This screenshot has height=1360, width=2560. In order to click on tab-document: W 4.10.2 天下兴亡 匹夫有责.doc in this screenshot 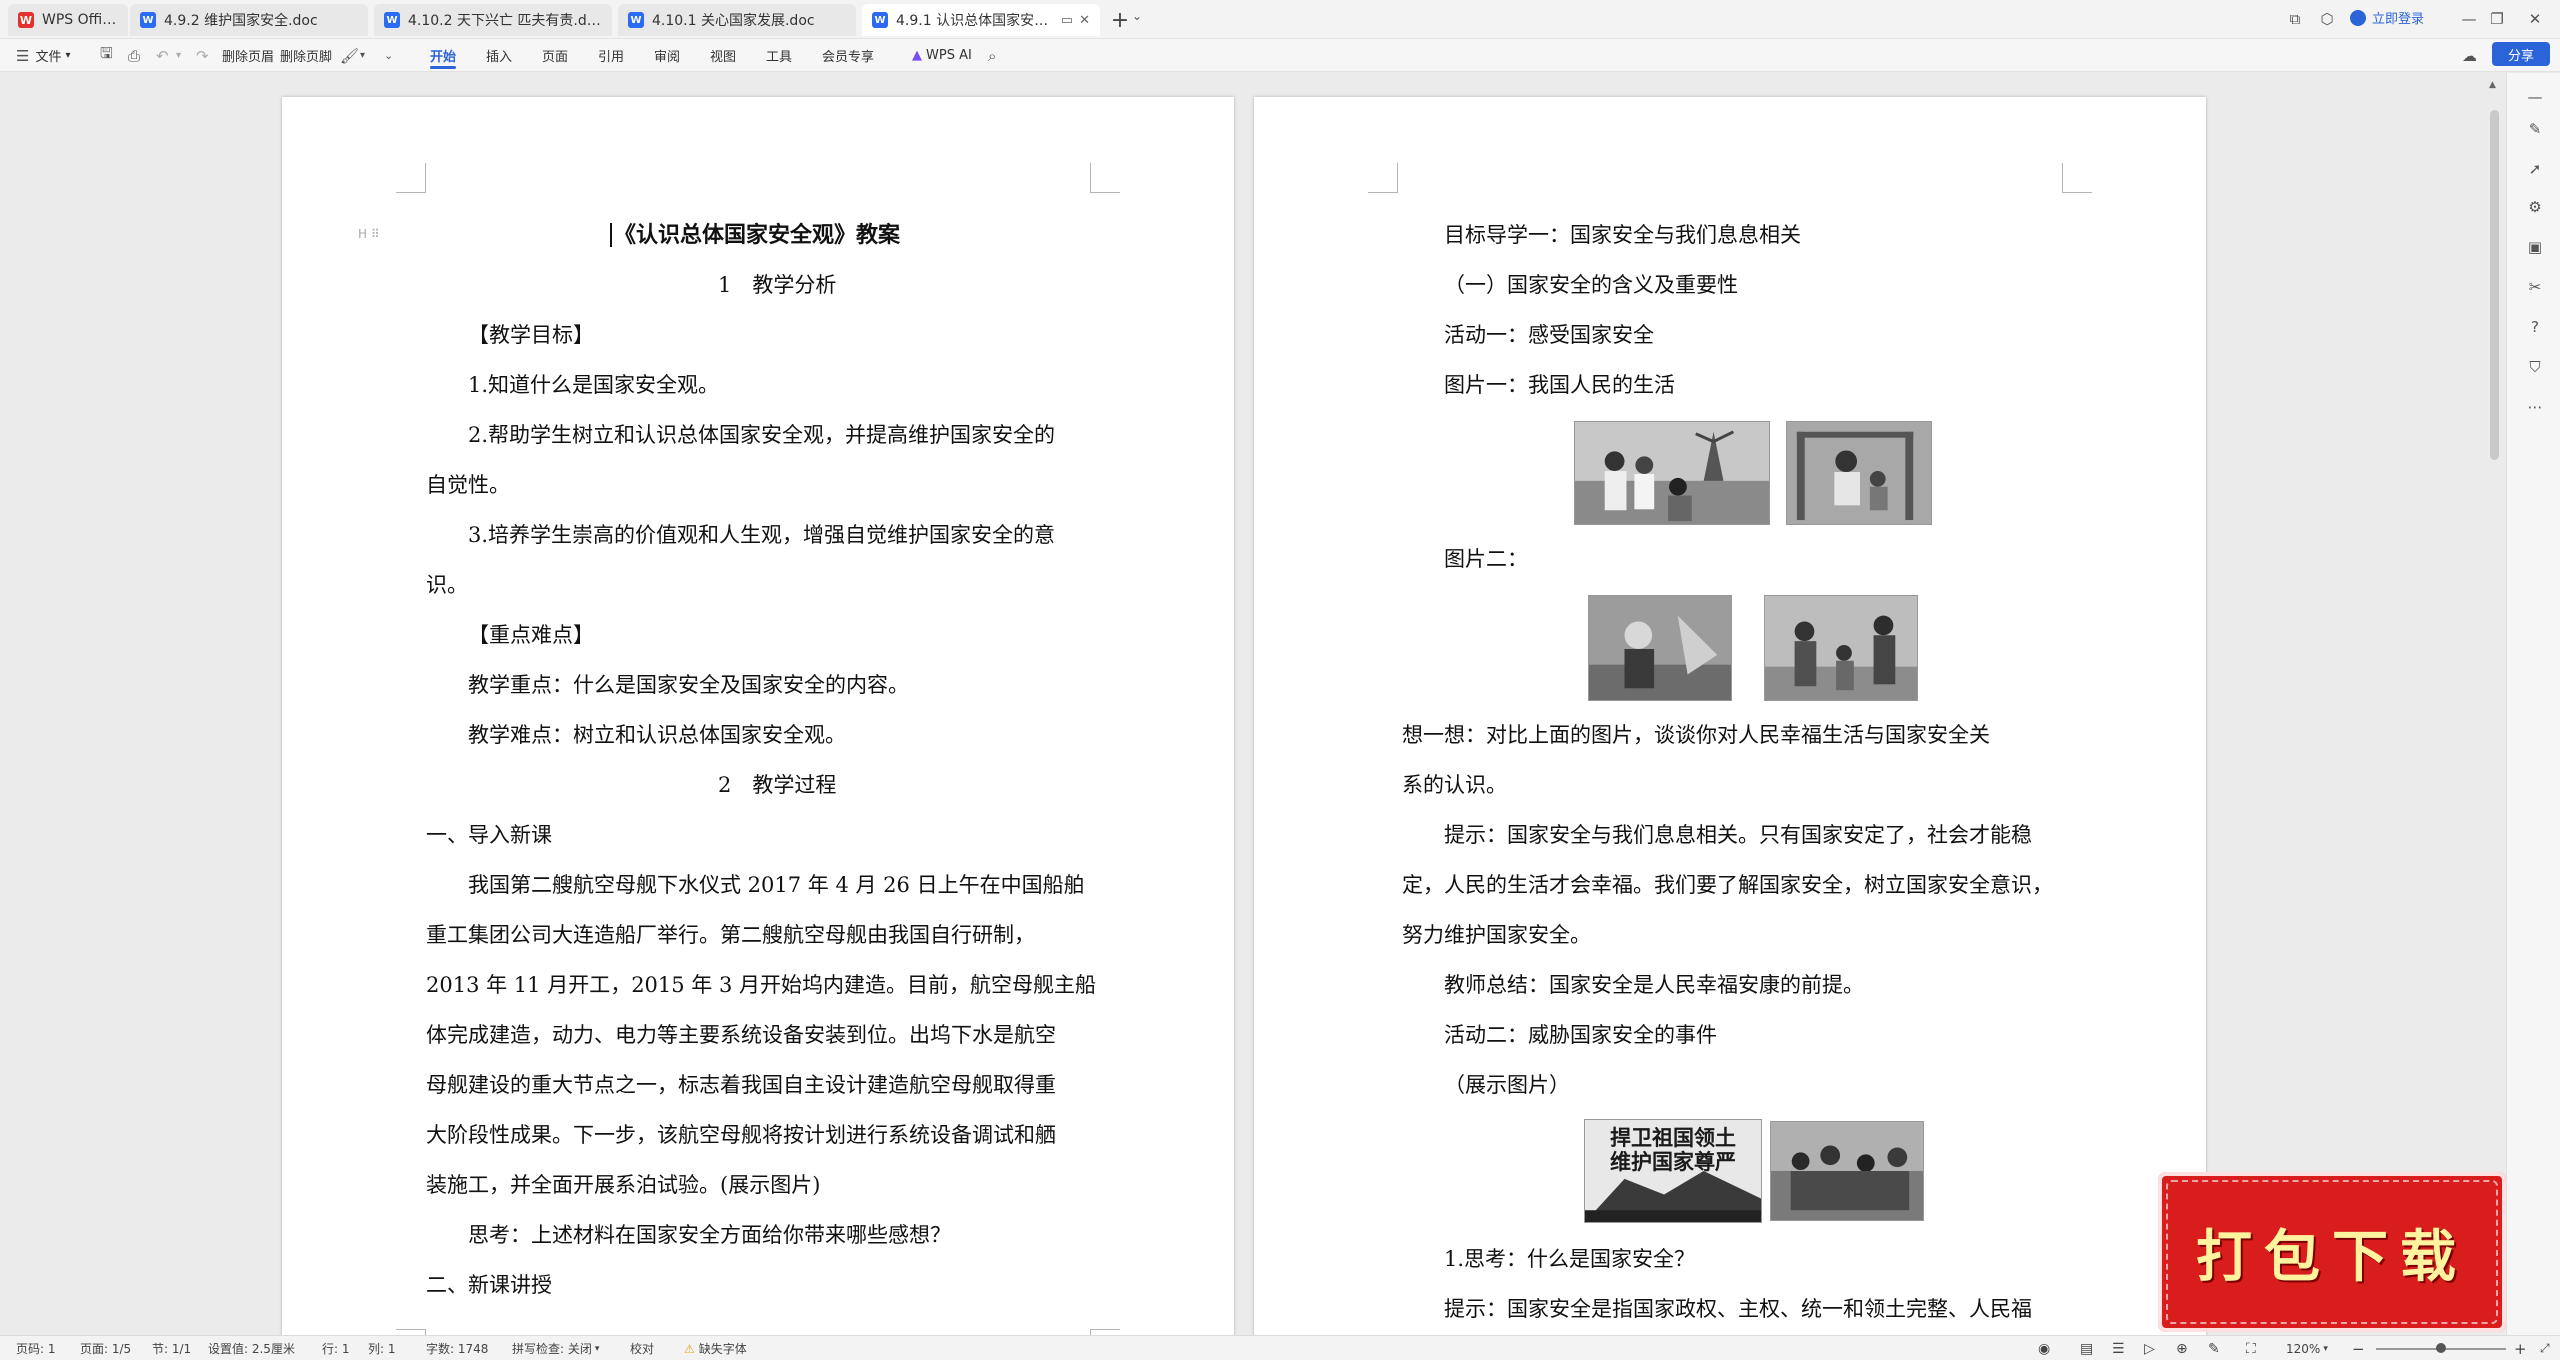, I will do `click(493, 20)`.